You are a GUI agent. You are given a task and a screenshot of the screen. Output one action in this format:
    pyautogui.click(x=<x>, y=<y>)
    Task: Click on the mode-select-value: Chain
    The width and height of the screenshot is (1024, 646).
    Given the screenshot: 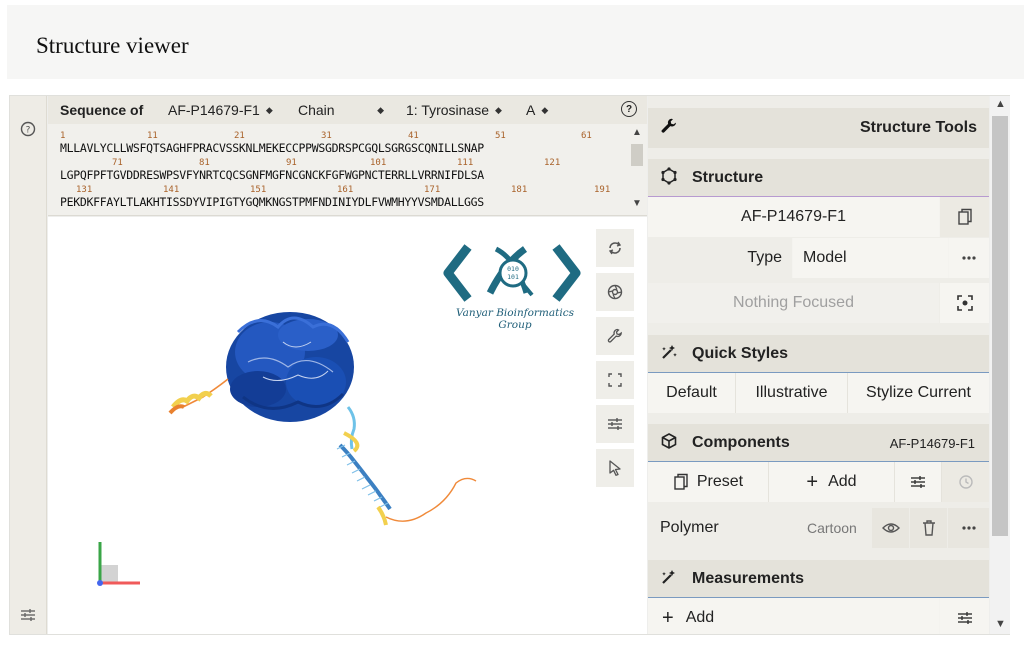 What is the action you would take?
    pyautogui.click(x=316, y=110)
    